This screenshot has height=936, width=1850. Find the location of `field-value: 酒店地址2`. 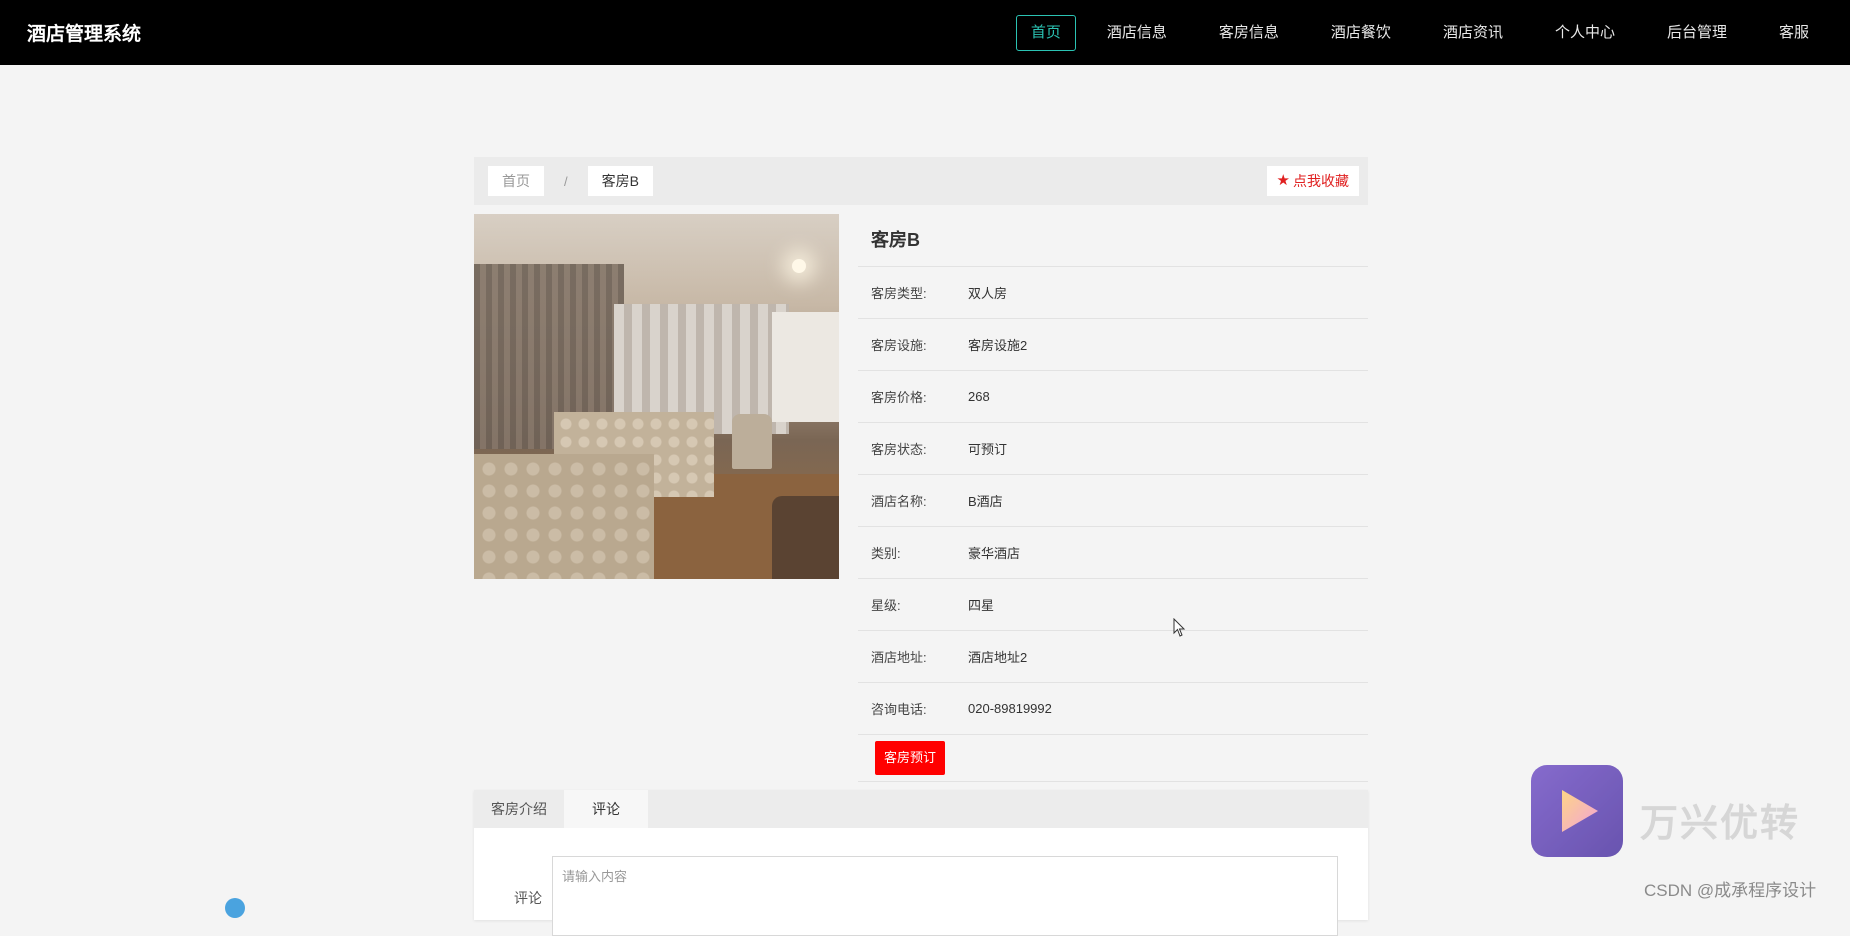

field-value: 酒店地址2 is located at coordinates (998, 657).